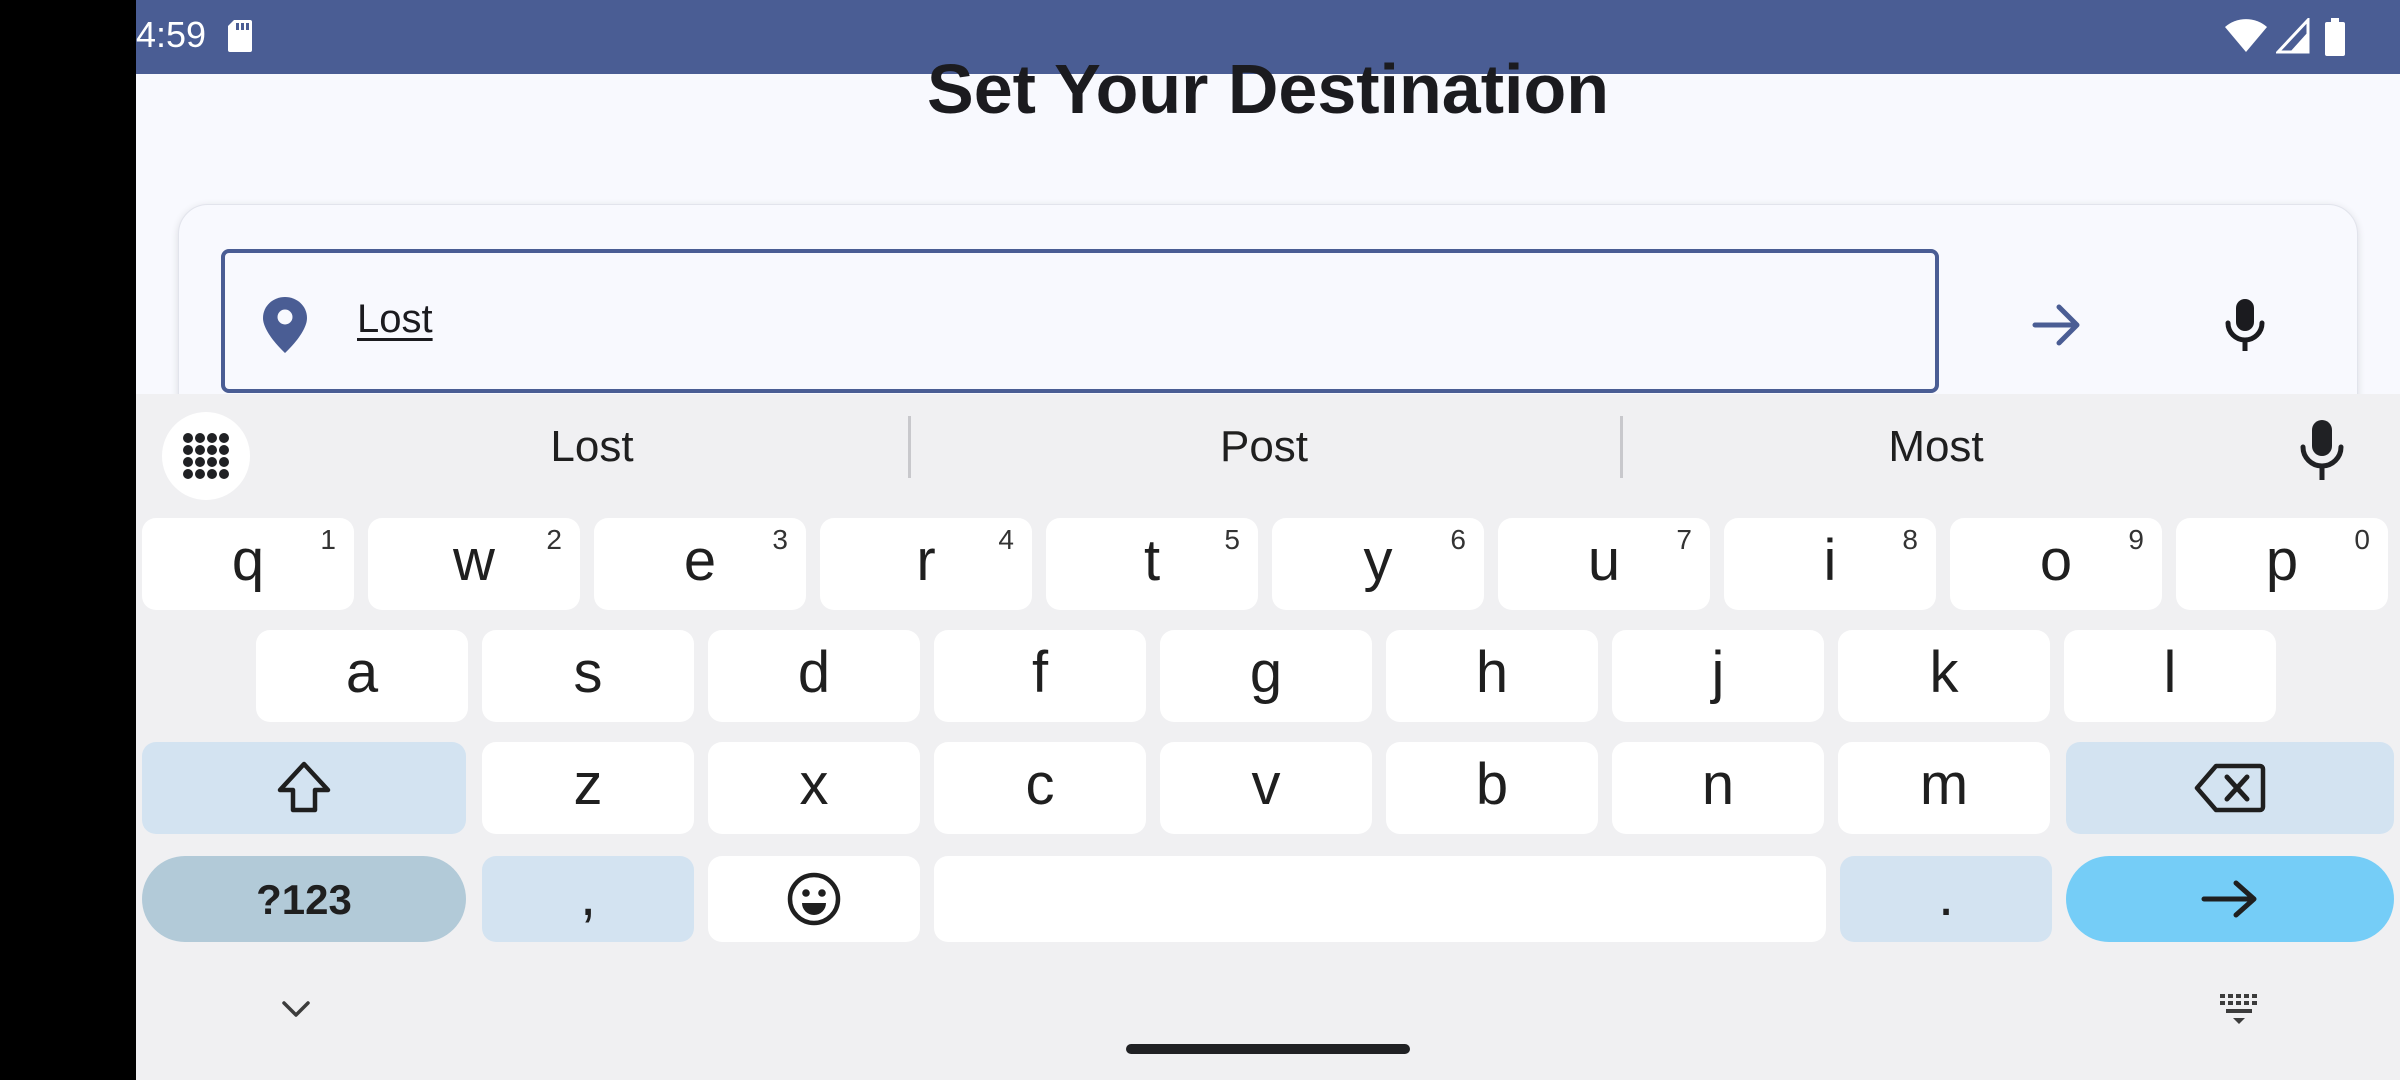 This screenshot has height=1080, width=2400. Describe the element at coordinates (1946, 899) in the screenshot. I see `period-key: .` at that location.